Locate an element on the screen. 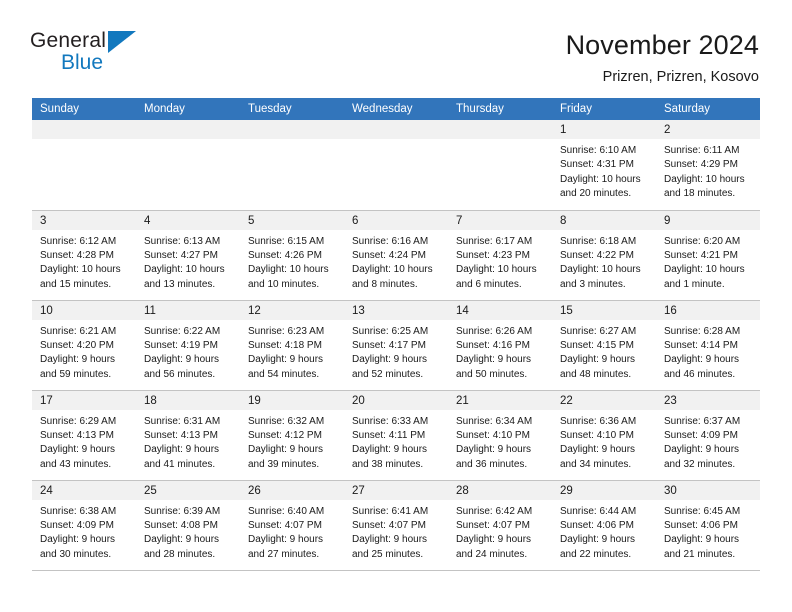 Image resolution: width=792 pixels, height=612 pixels. day-number: 19 is located at coordinates (292, 400).